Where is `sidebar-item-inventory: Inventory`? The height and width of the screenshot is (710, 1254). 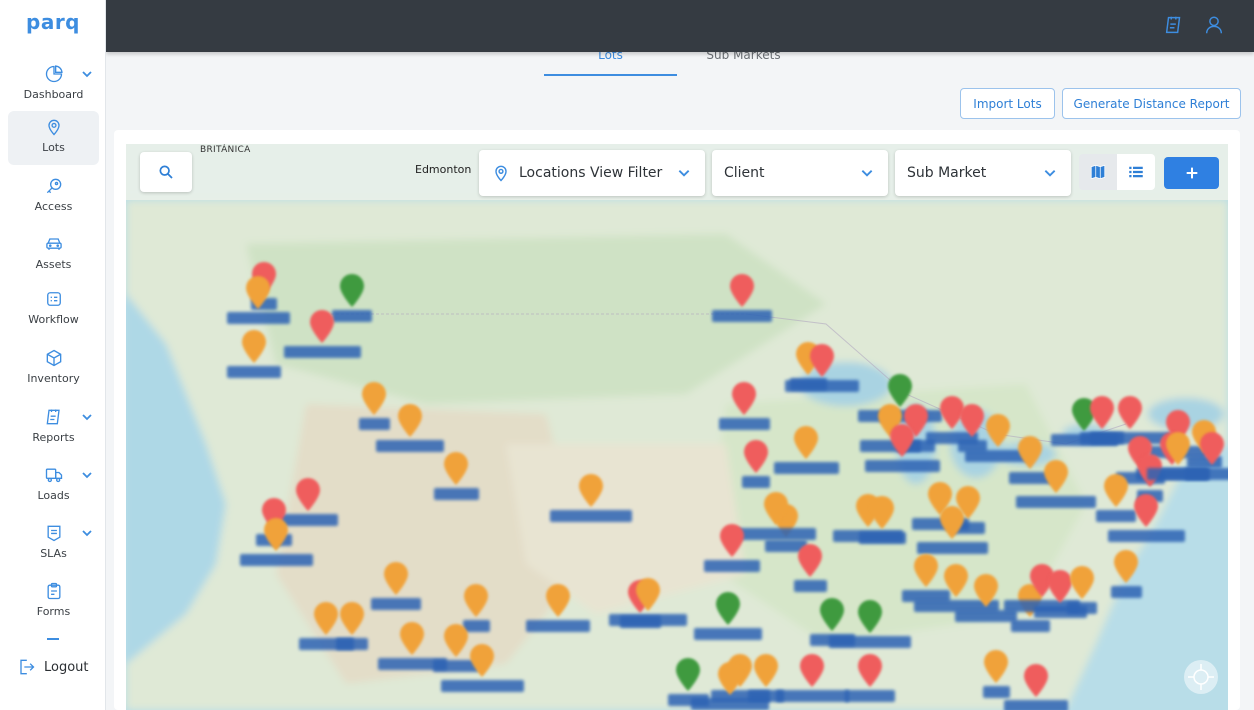
sidebar-item-inventory: Inventory is located at coordinates (53, 369).